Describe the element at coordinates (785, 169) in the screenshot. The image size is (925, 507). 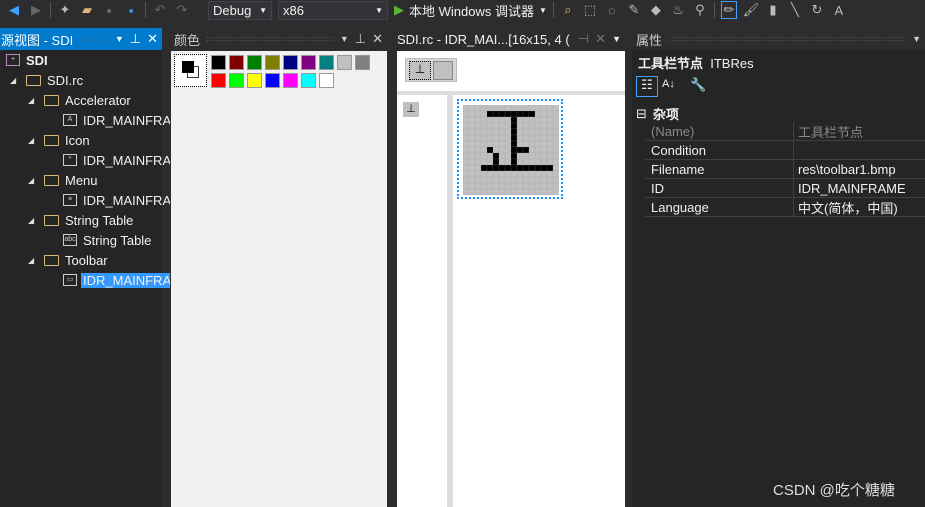
I see `property-row: Filename res\toolbar1.bmp` at that location.